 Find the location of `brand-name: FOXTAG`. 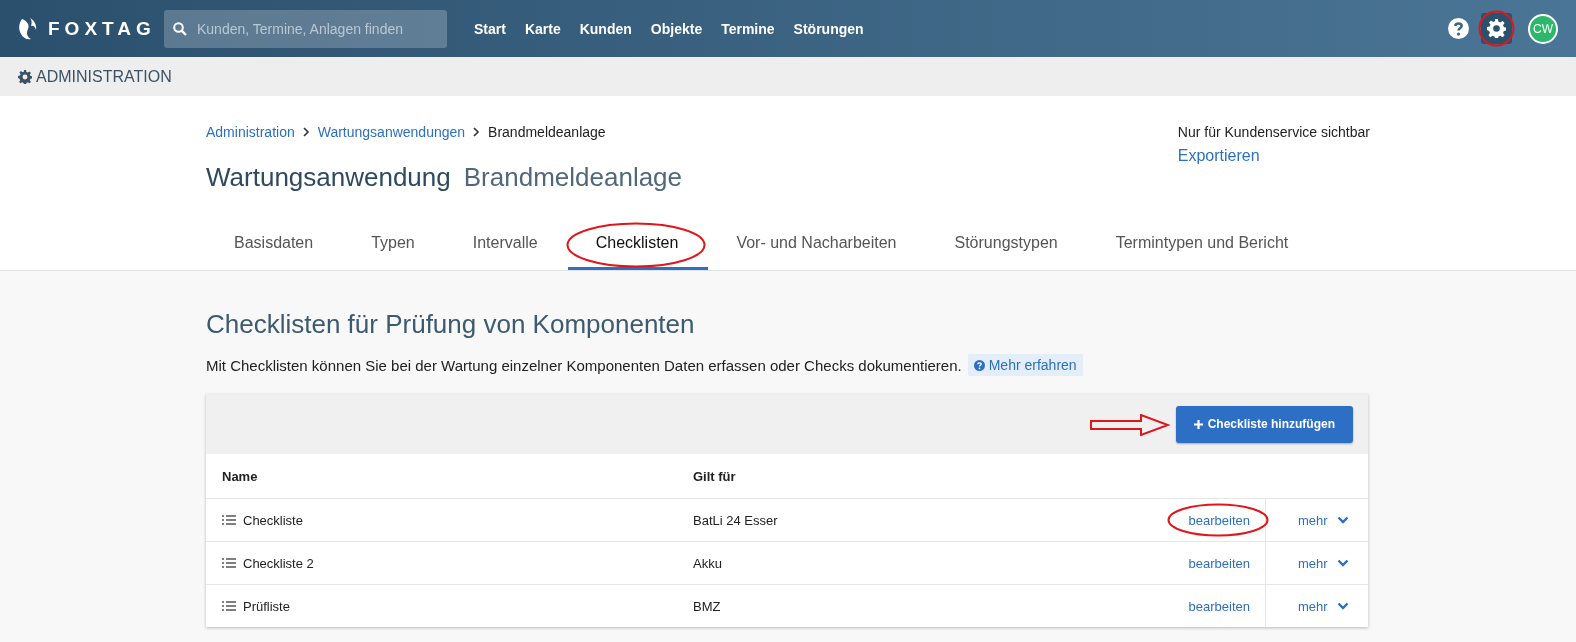

brand-name: FOXTAG is located at coordinates (102, 28).